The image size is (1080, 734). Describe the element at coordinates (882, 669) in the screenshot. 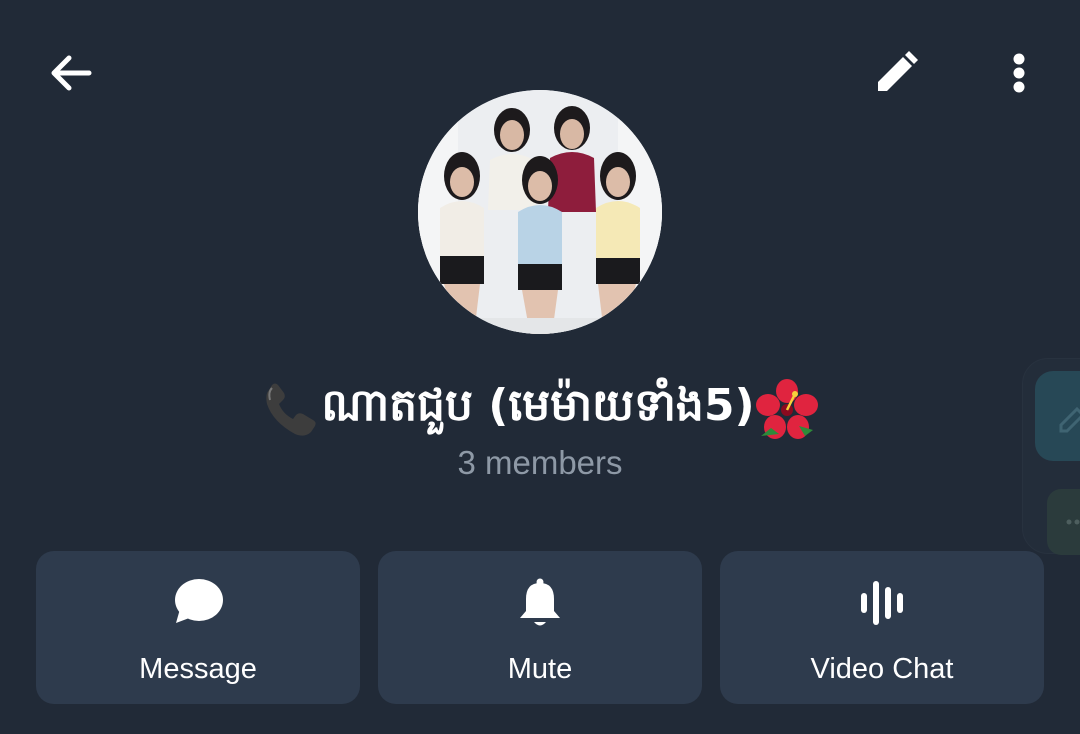

I see `video-chat-label: Video Chat` at that location.